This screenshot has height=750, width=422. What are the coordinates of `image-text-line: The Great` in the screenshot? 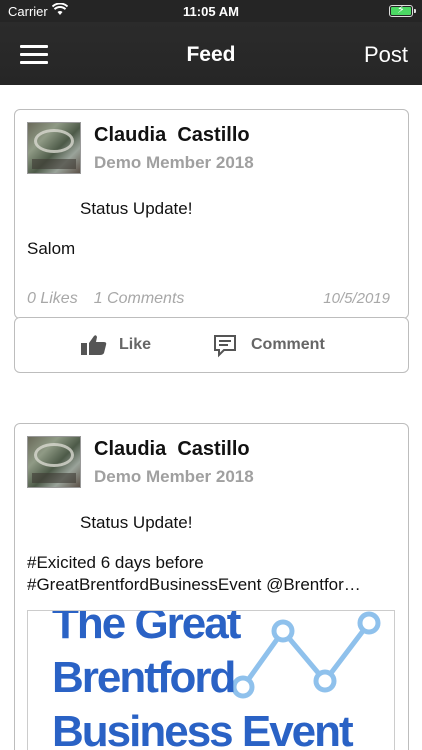 It's located at (146, 629).